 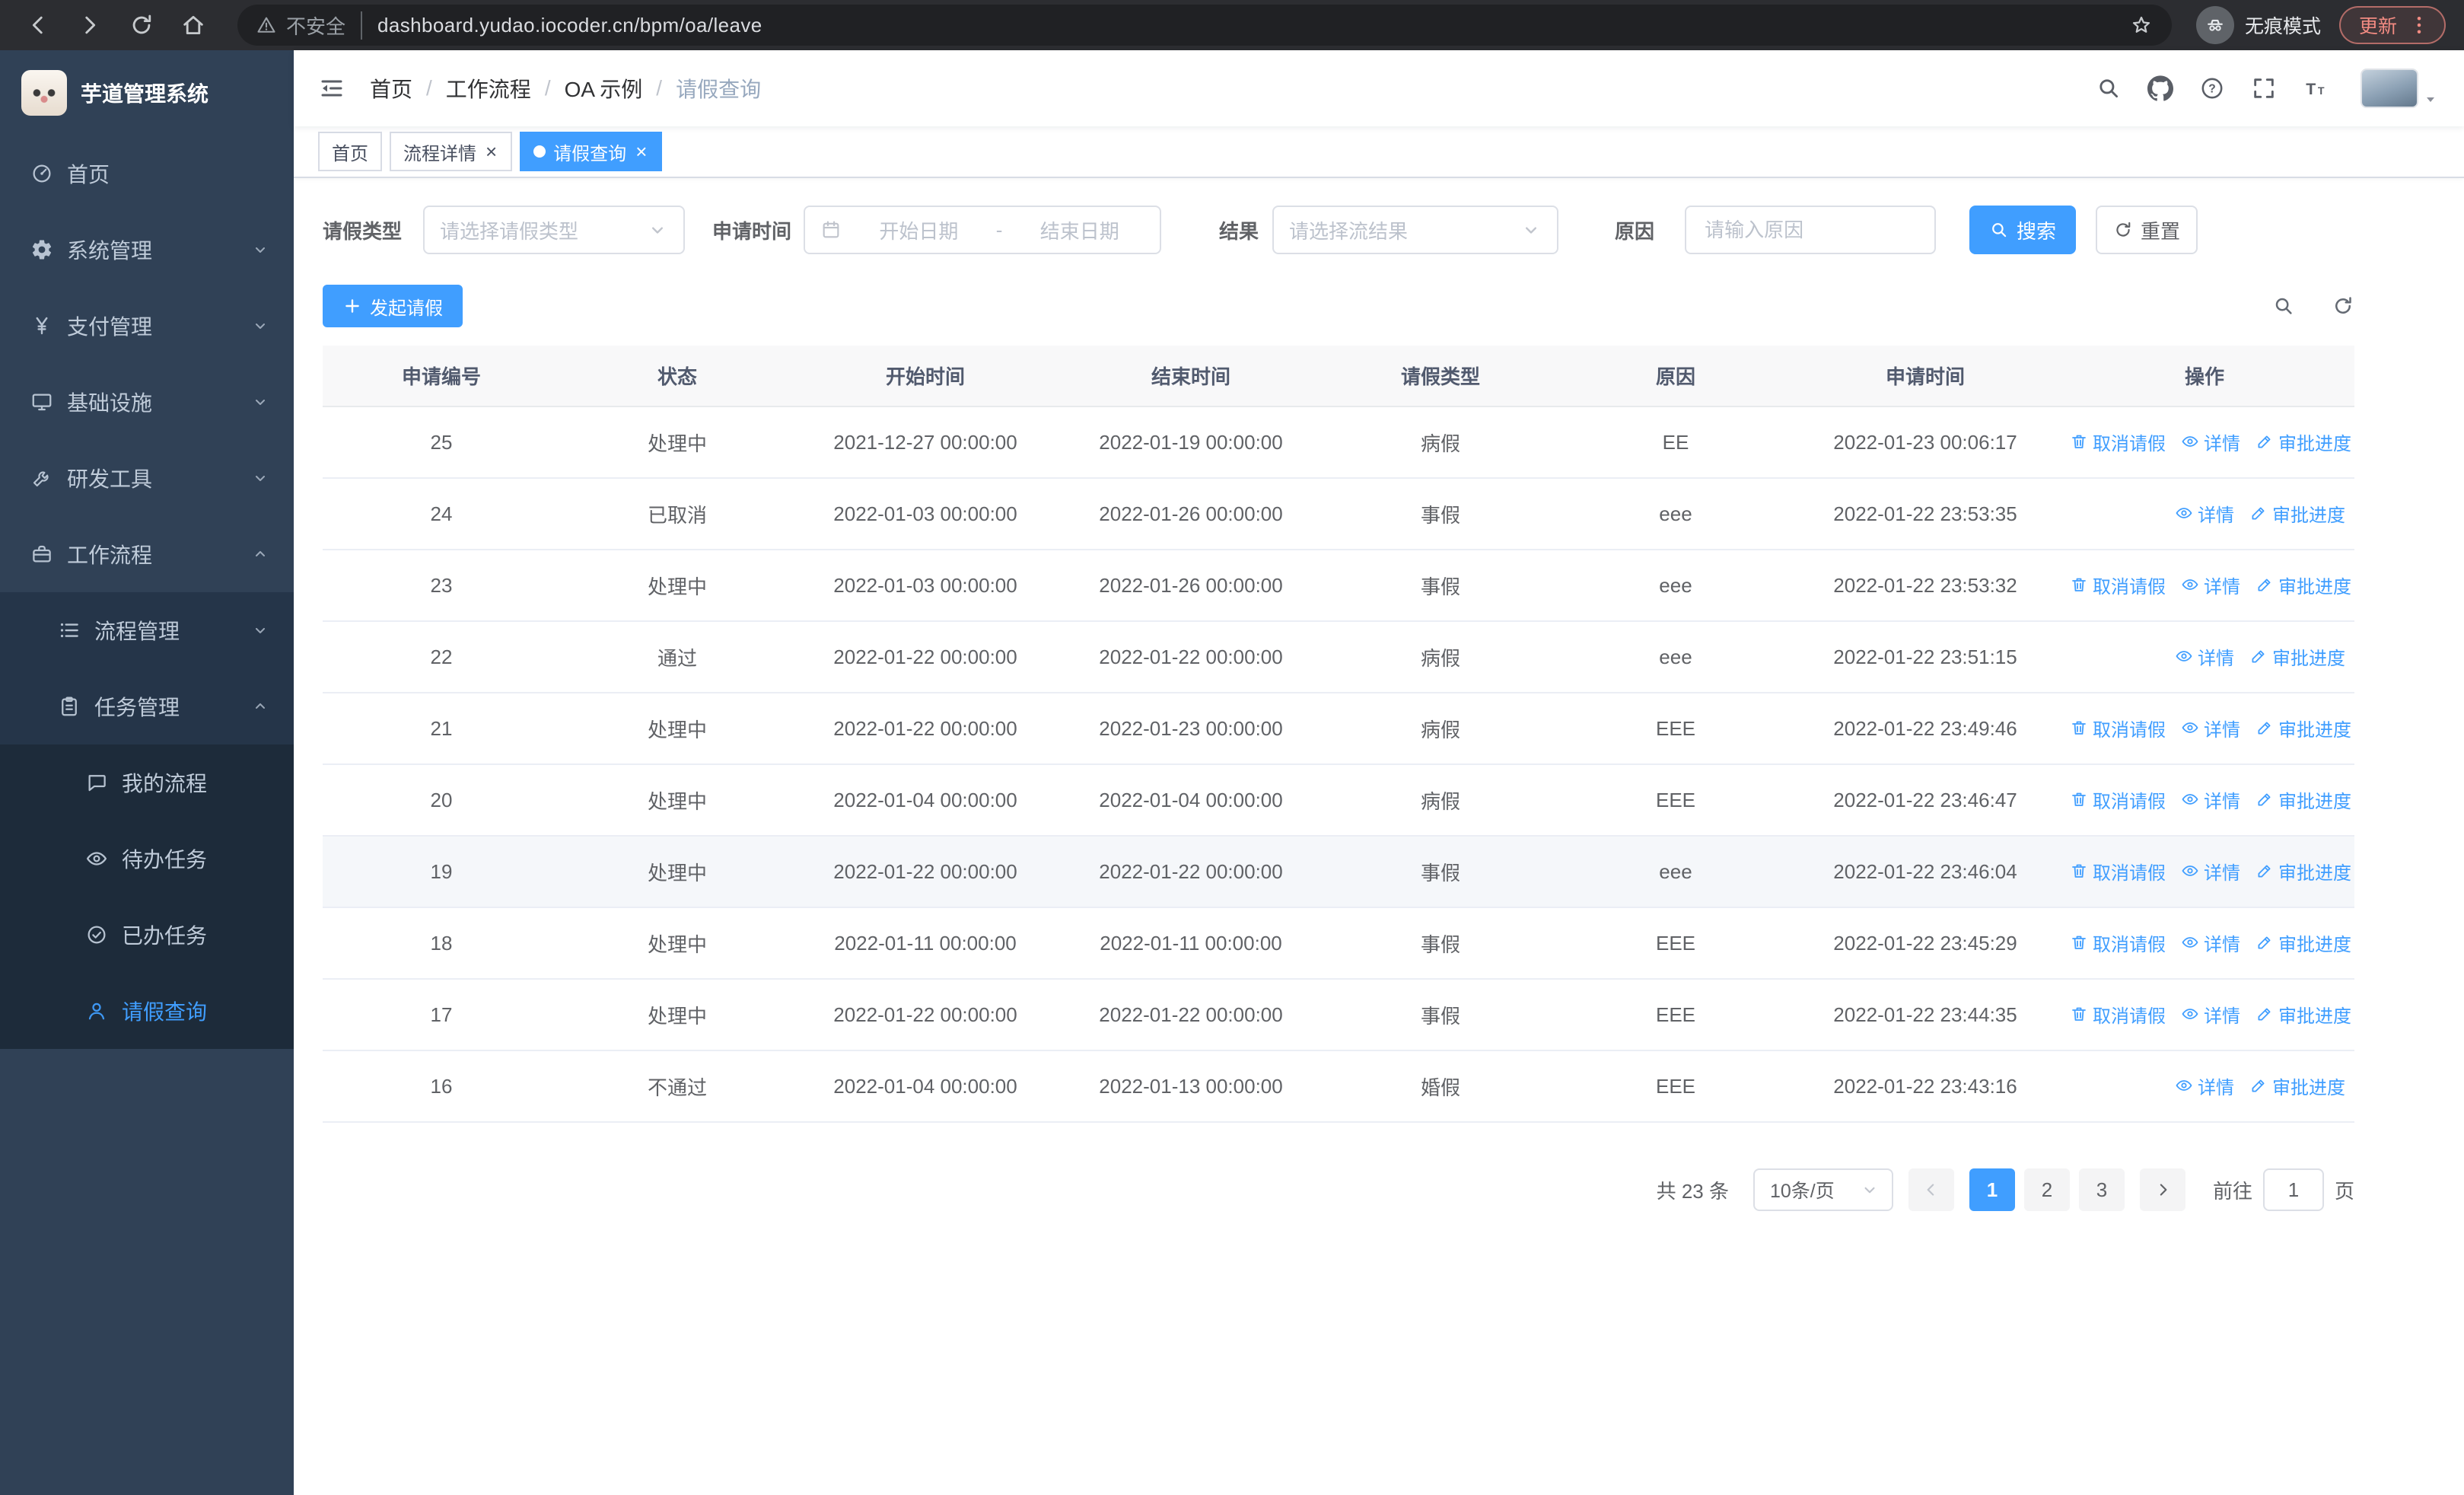 What do you see at coordinates (1925, 872) in the screenshot?
I see `cell-applied: 2022-01-22 23:46:04` at bounding box center [1925, 872].